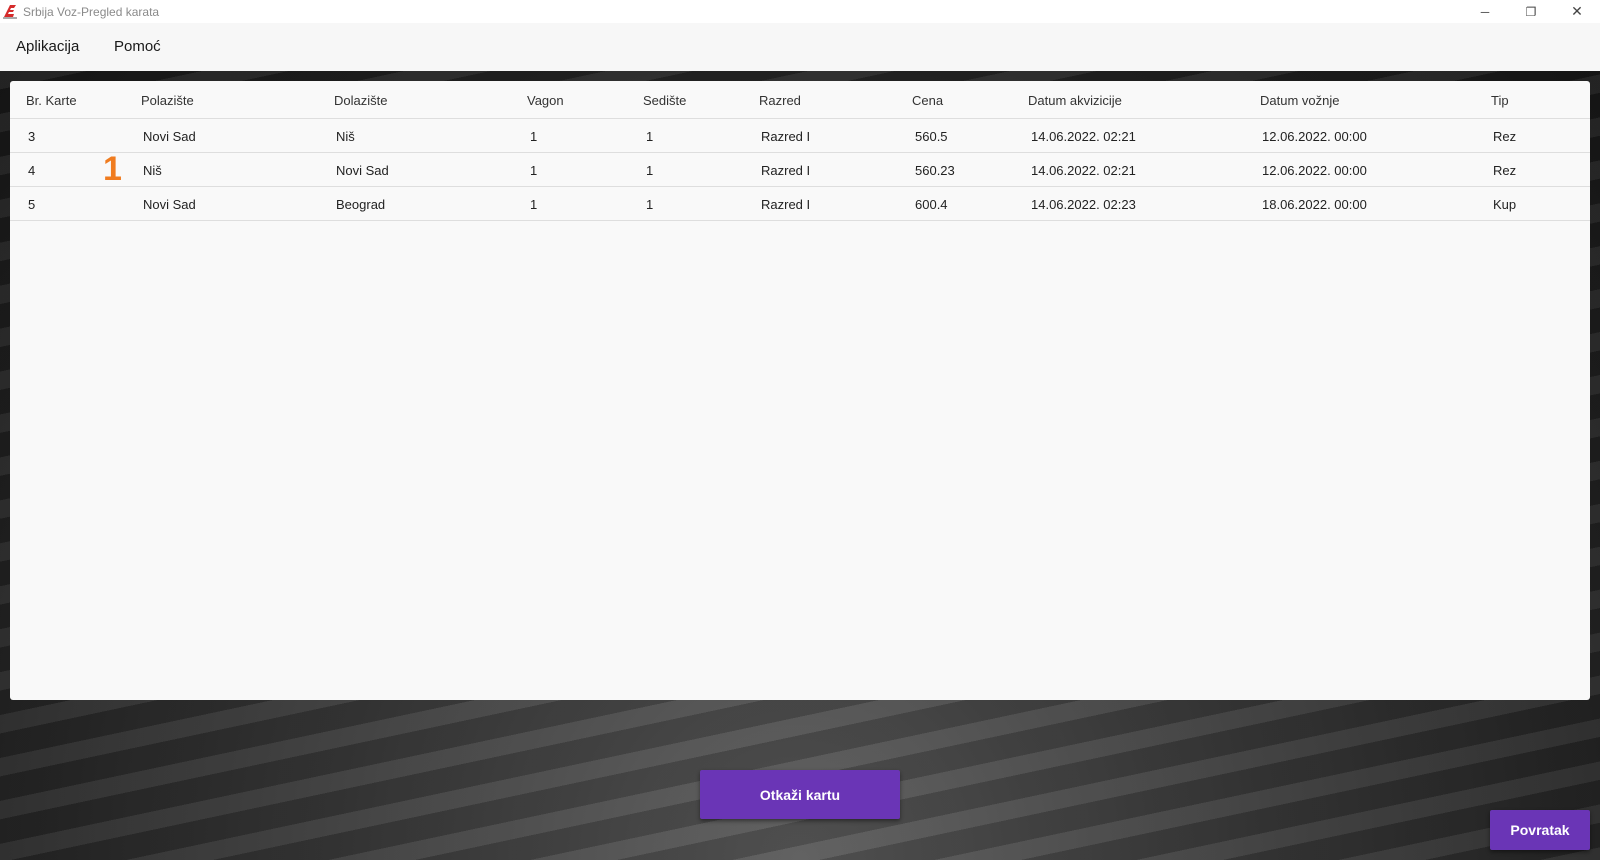 Image resolution: width=1600 pixels, height=860 pixels. What do you see at coordinates (1075, 100) in the screenshot?
I see `column-header-datum-akvizicije: Datum akvizicije` at bounding box center [1075, 100].